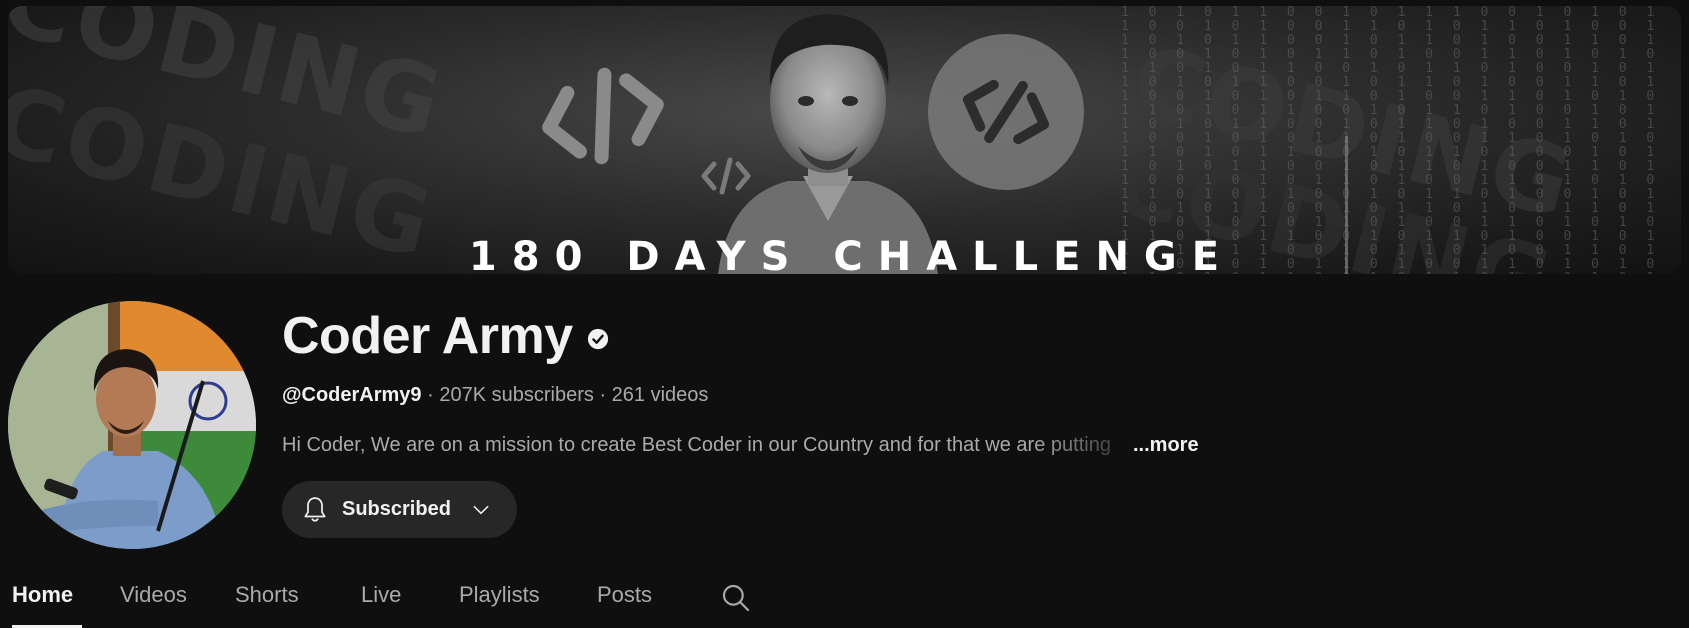  What do you see at coordinates (851, 254) in the screenshot?
I see `banner-title: 180 DAYS CHALLENGE` at bounding box center [851, 254].